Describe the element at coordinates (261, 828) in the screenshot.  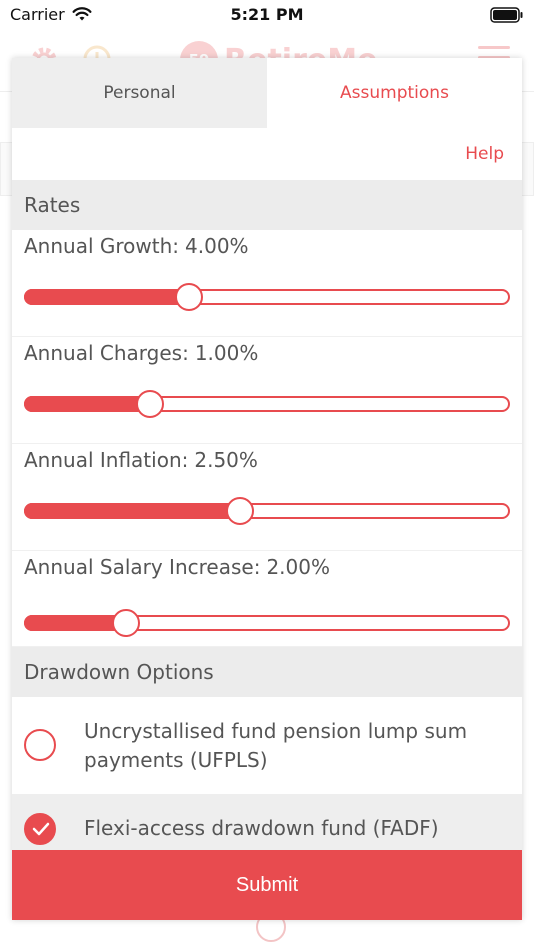
I see `option-fadf-label: Flexi-access drawdown fund (FADF)` at that location.